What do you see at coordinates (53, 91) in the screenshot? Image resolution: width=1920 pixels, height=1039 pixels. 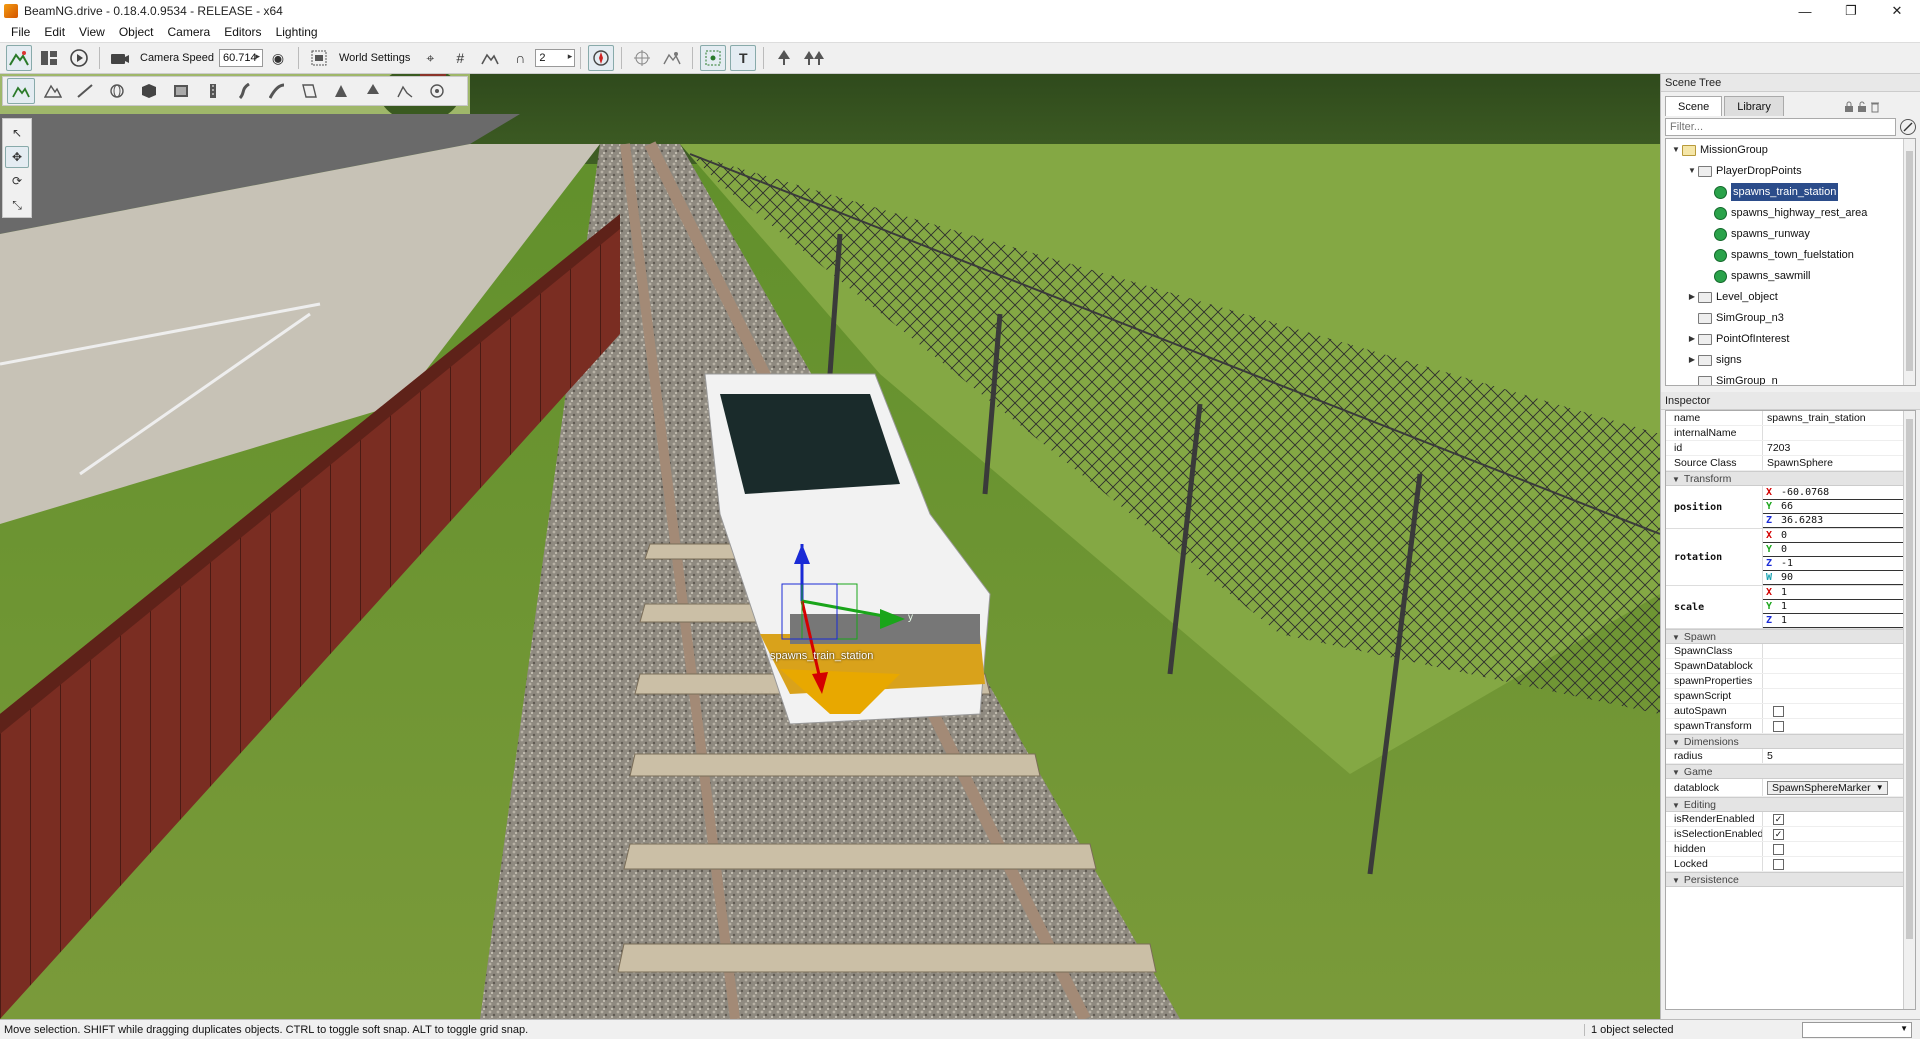 I see `terrain-mountain-icon` at bounding box center [53, 91].